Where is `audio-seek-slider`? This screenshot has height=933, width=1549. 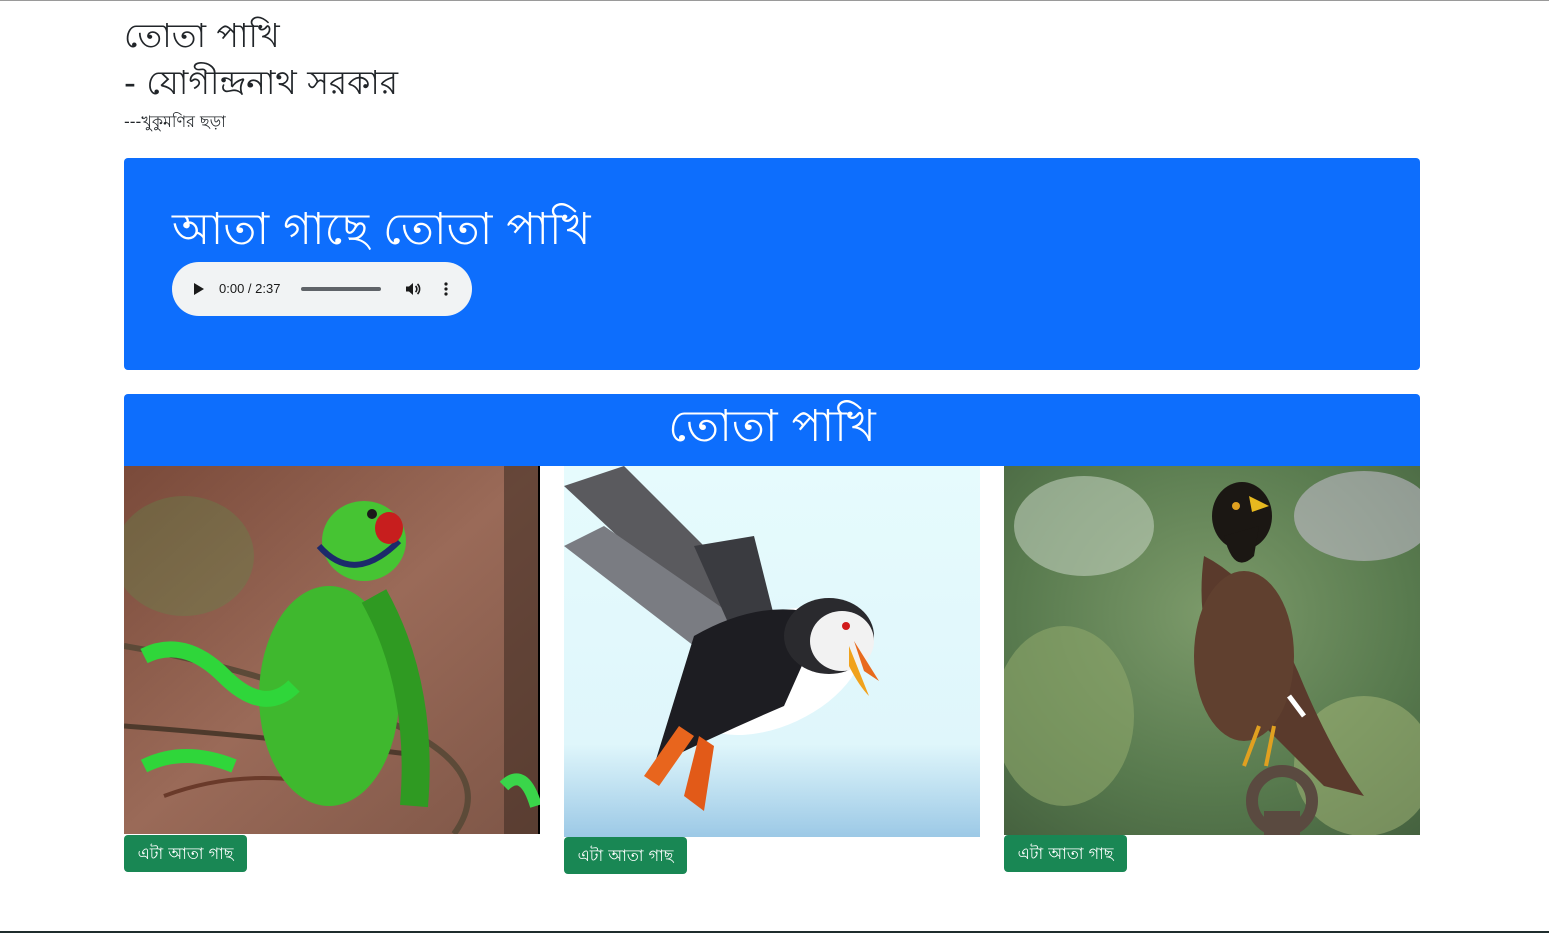
audio-seek-slider is located at coordinates (341, 289).